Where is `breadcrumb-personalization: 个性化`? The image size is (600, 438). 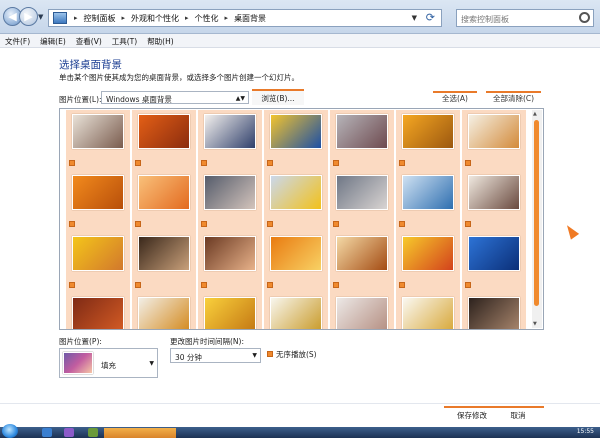
breadcrumb-personalization: 个性化 is located at coordinates (207, 18).